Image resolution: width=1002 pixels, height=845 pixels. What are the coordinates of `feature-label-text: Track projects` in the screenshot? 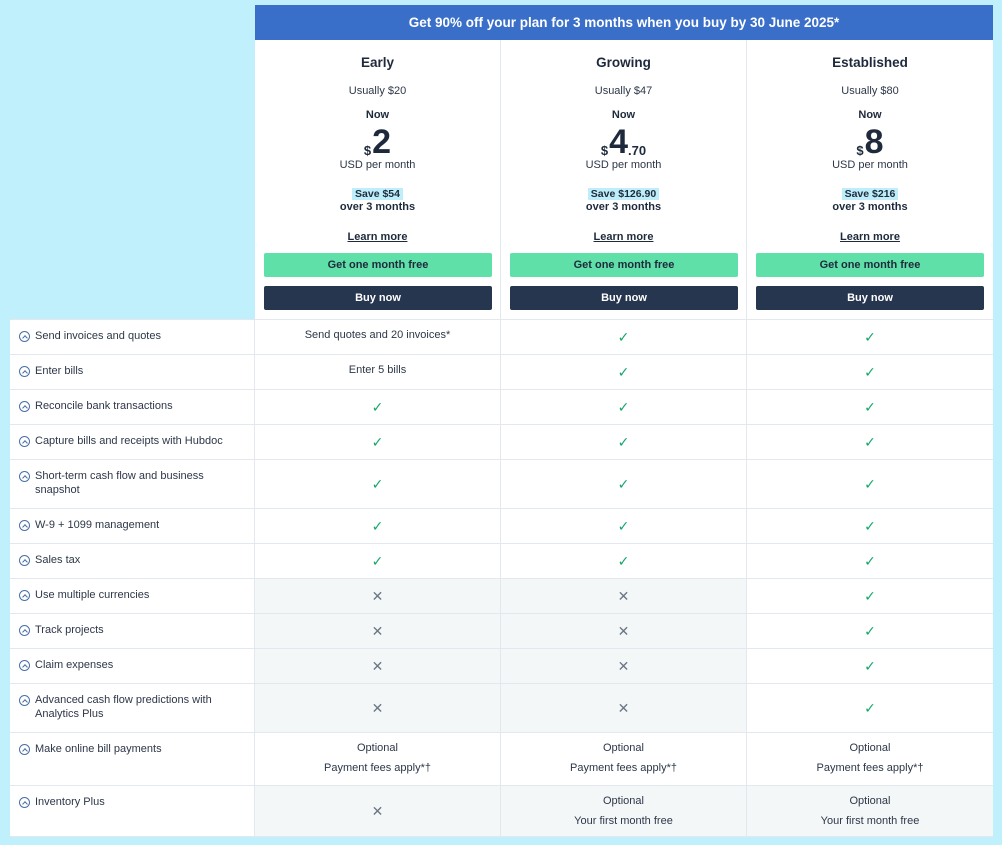 It's located at (69, 630).